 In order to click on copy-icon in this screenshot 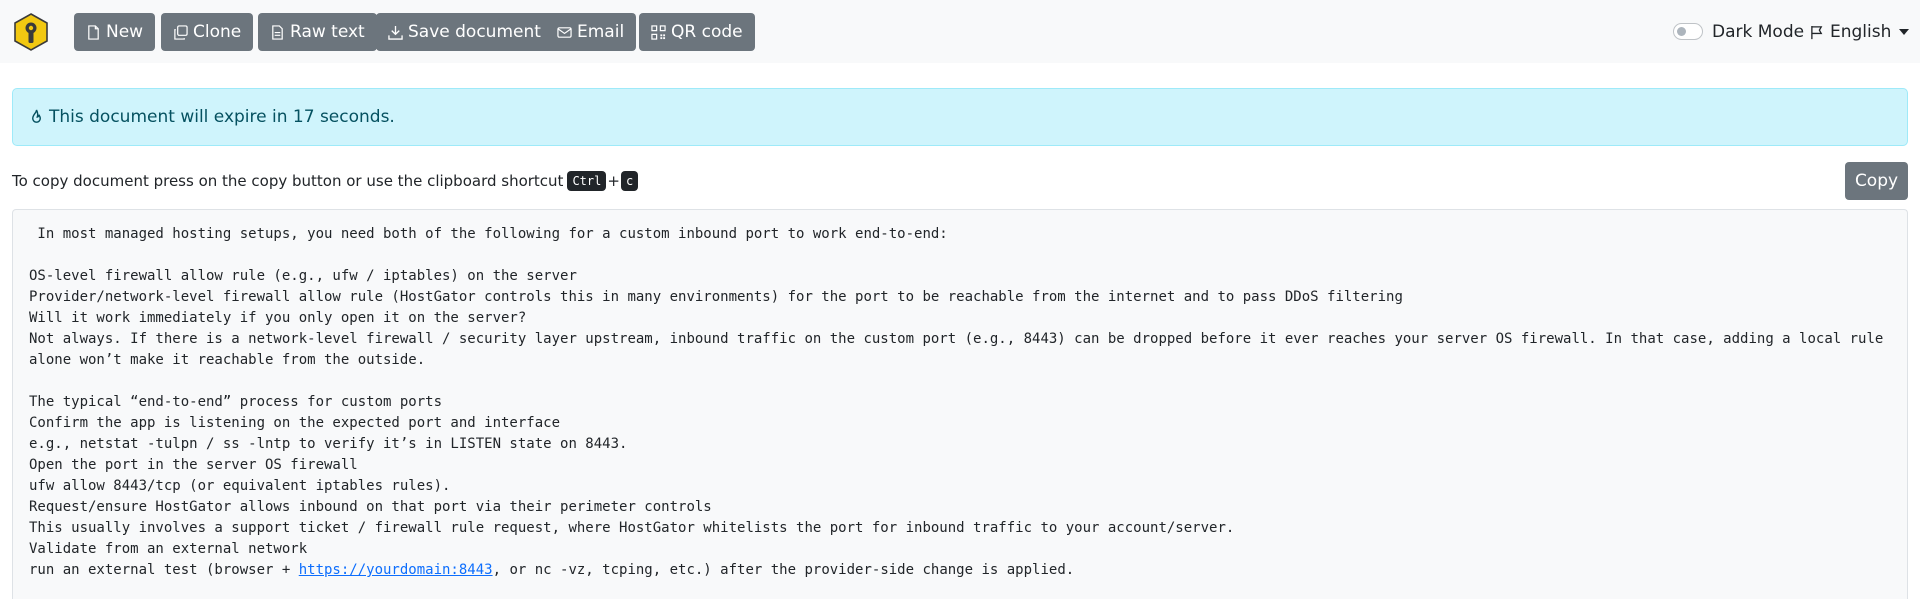, I will do `click(181, 32)`.